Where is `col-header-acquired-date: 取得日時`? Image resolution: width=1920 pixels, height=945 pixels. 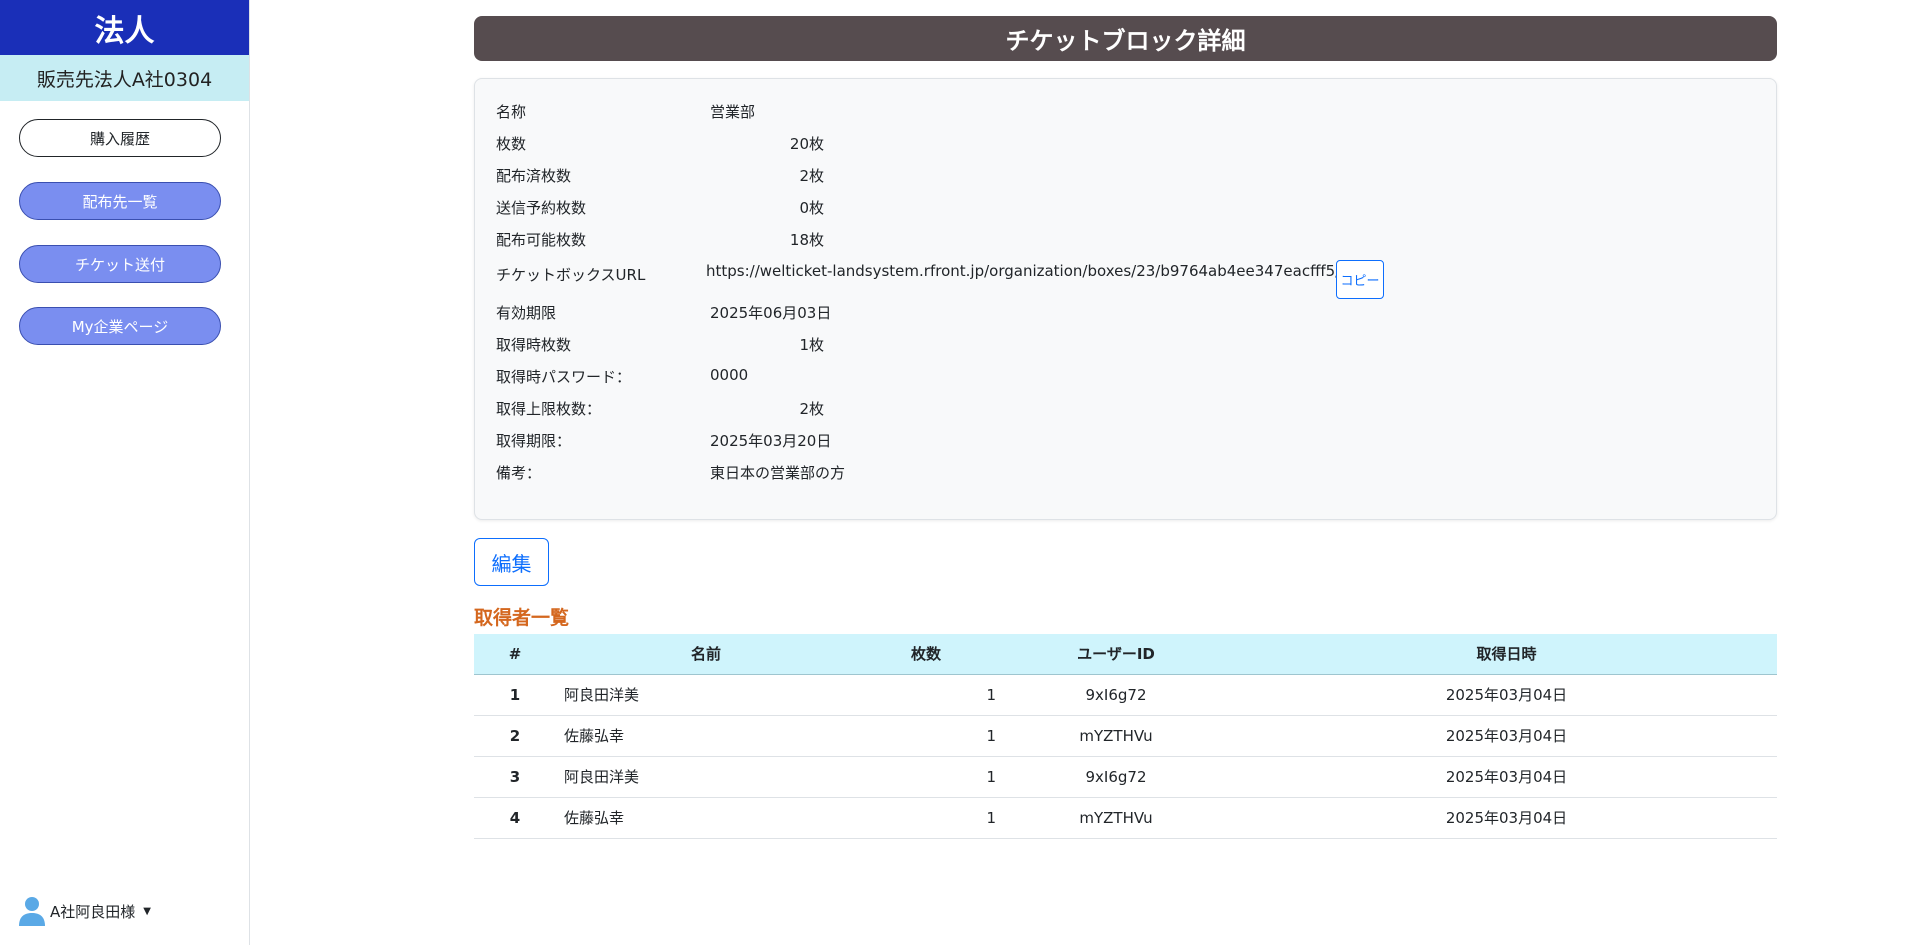 col-header-acquired-date: 取得日時 is located at coordinates (1506, 654).